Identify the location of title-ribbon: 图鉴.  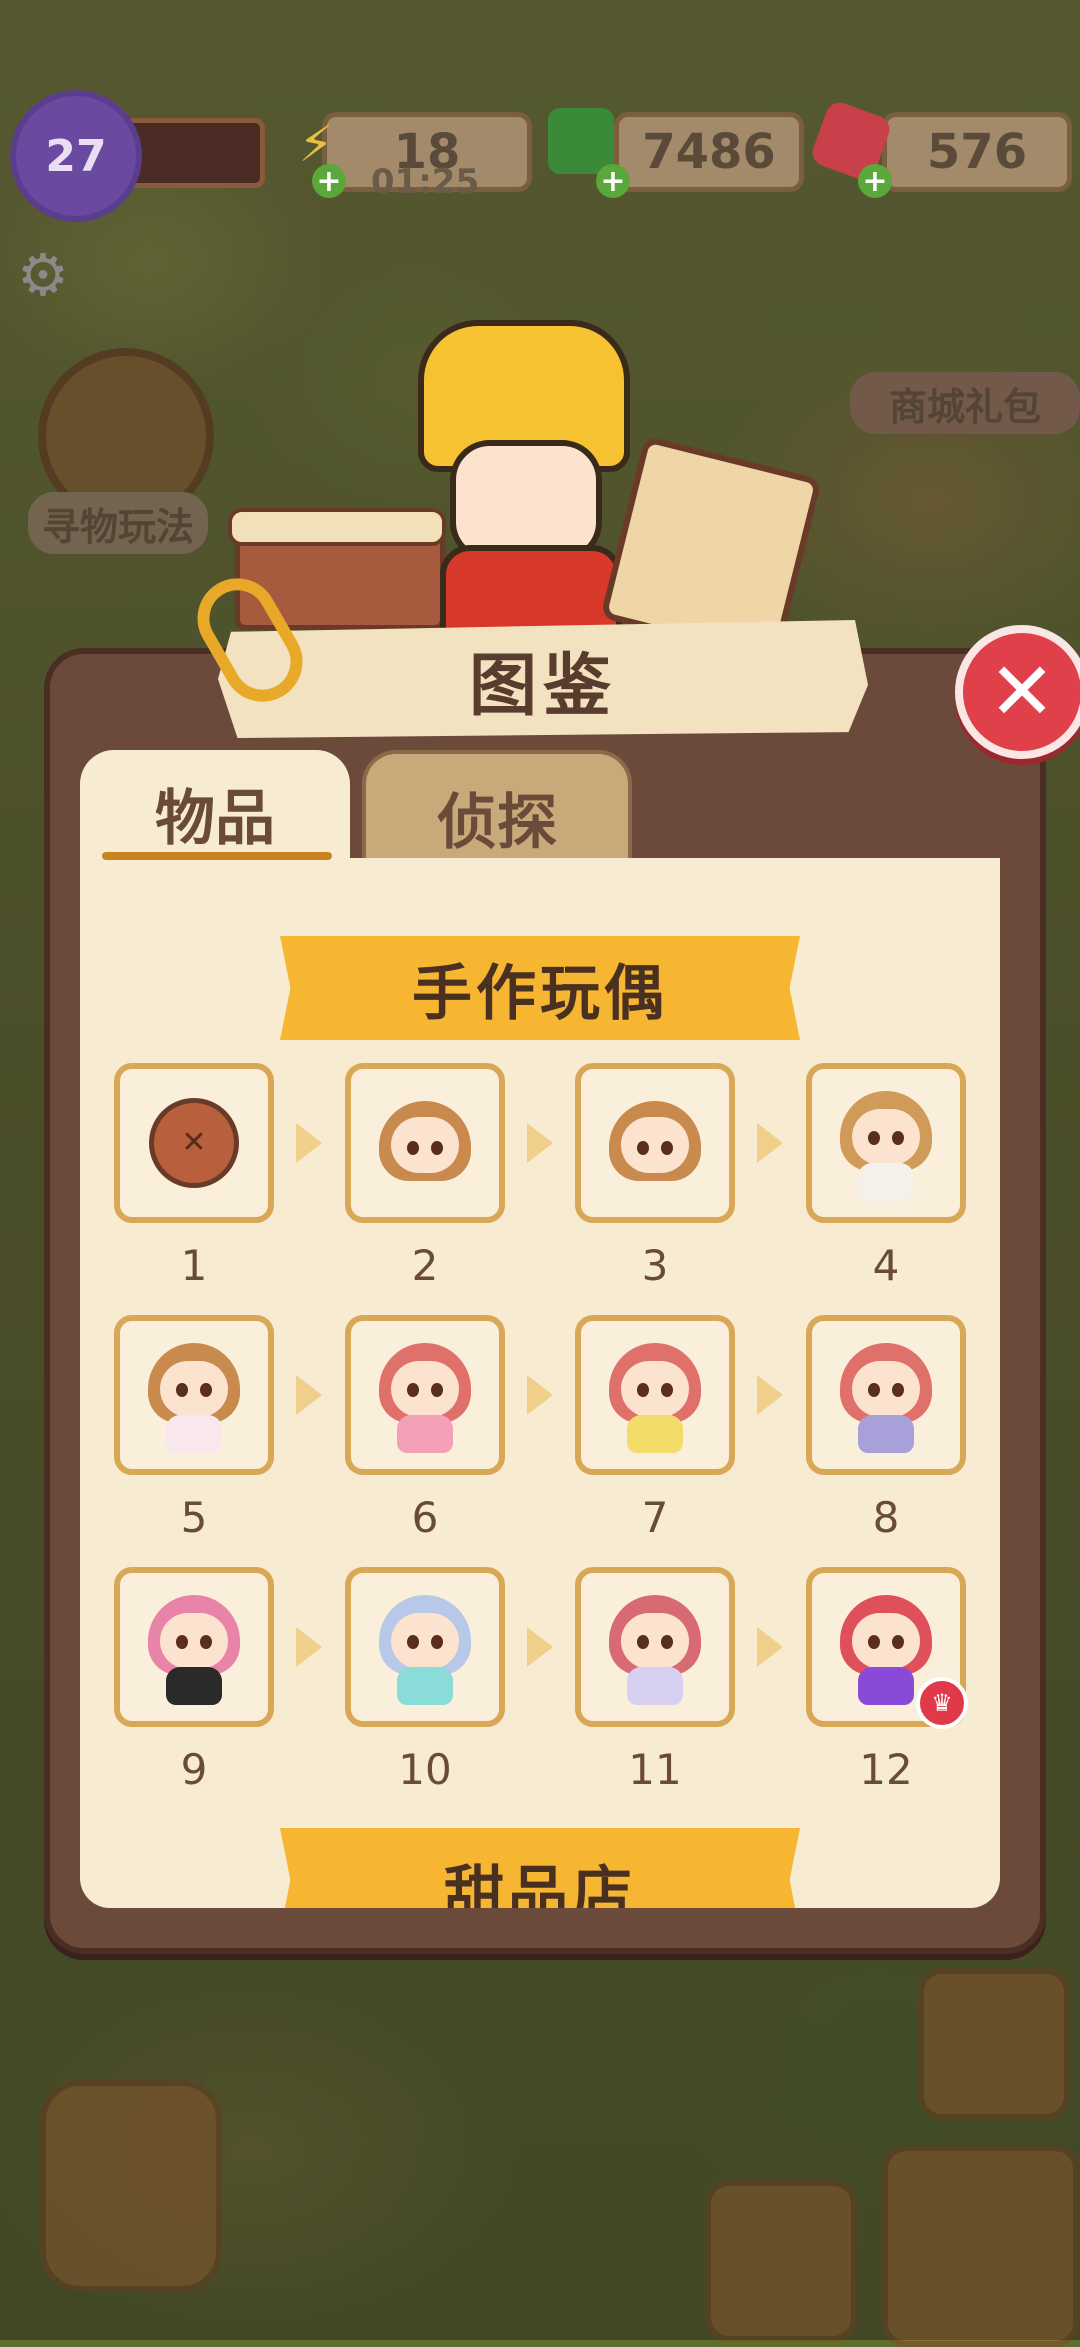
(543, 679).